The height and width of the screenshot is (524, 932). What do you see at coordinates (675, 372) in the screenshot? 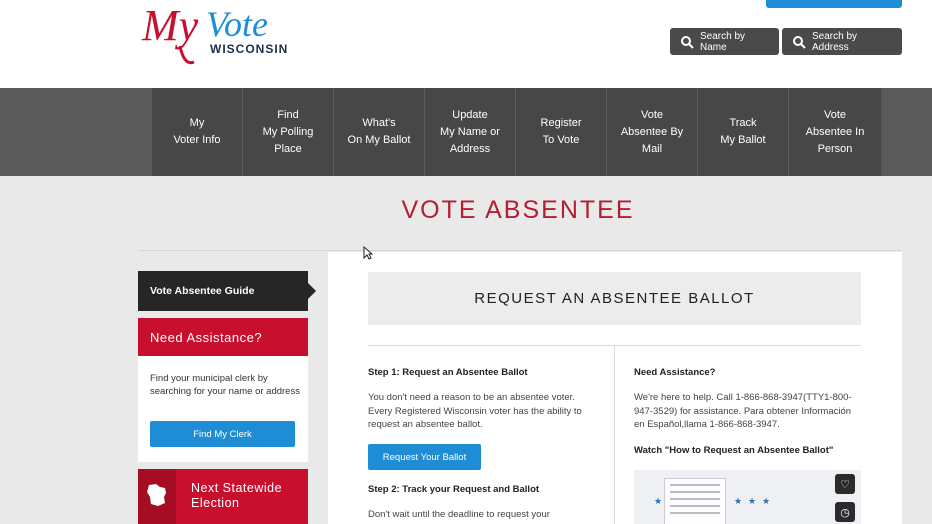
I see `help-title: Need Assistance?` at bounding box center [675, 372].